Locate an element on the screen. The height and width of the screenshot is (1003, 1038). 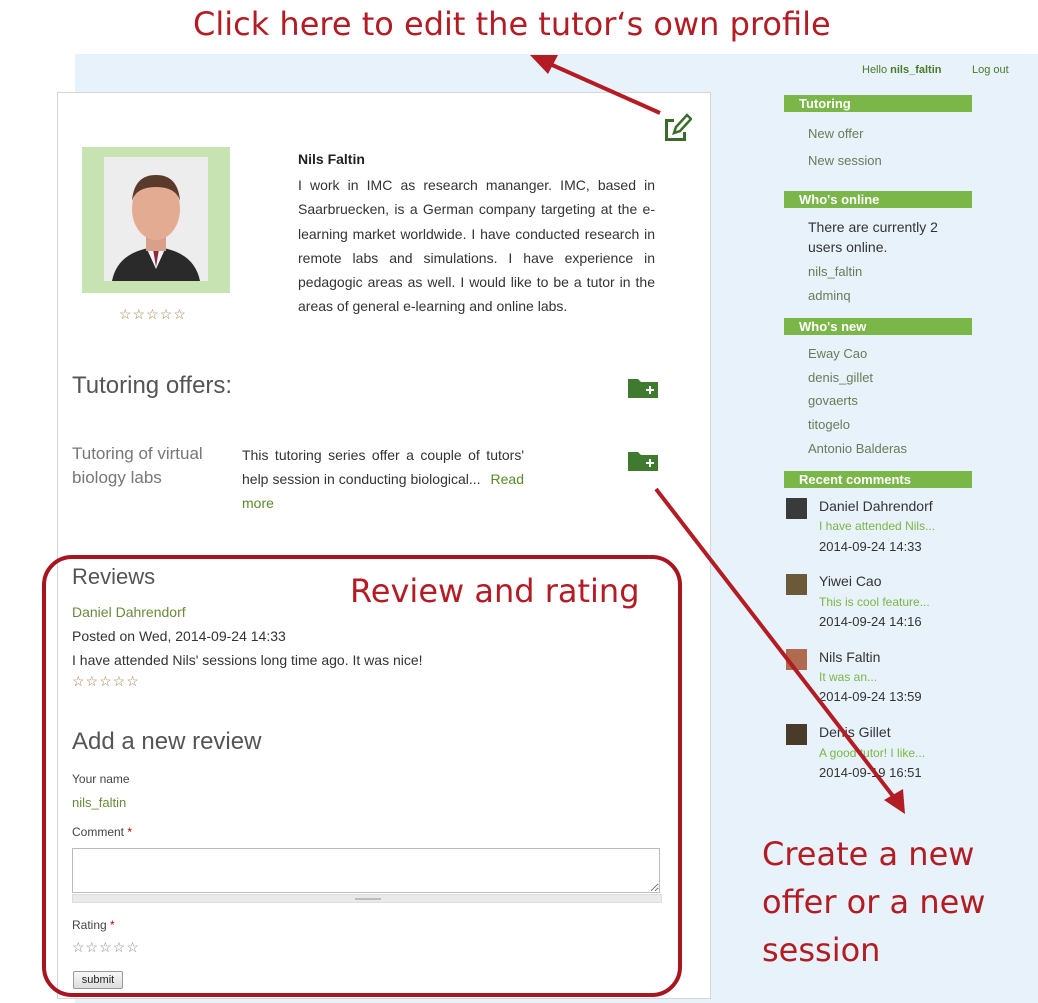
arrowhead-create is located at coordinates (894, 801).